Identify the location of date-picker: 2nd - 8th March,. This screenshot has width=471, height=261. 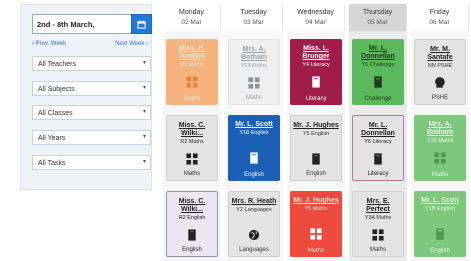
(92, 24).